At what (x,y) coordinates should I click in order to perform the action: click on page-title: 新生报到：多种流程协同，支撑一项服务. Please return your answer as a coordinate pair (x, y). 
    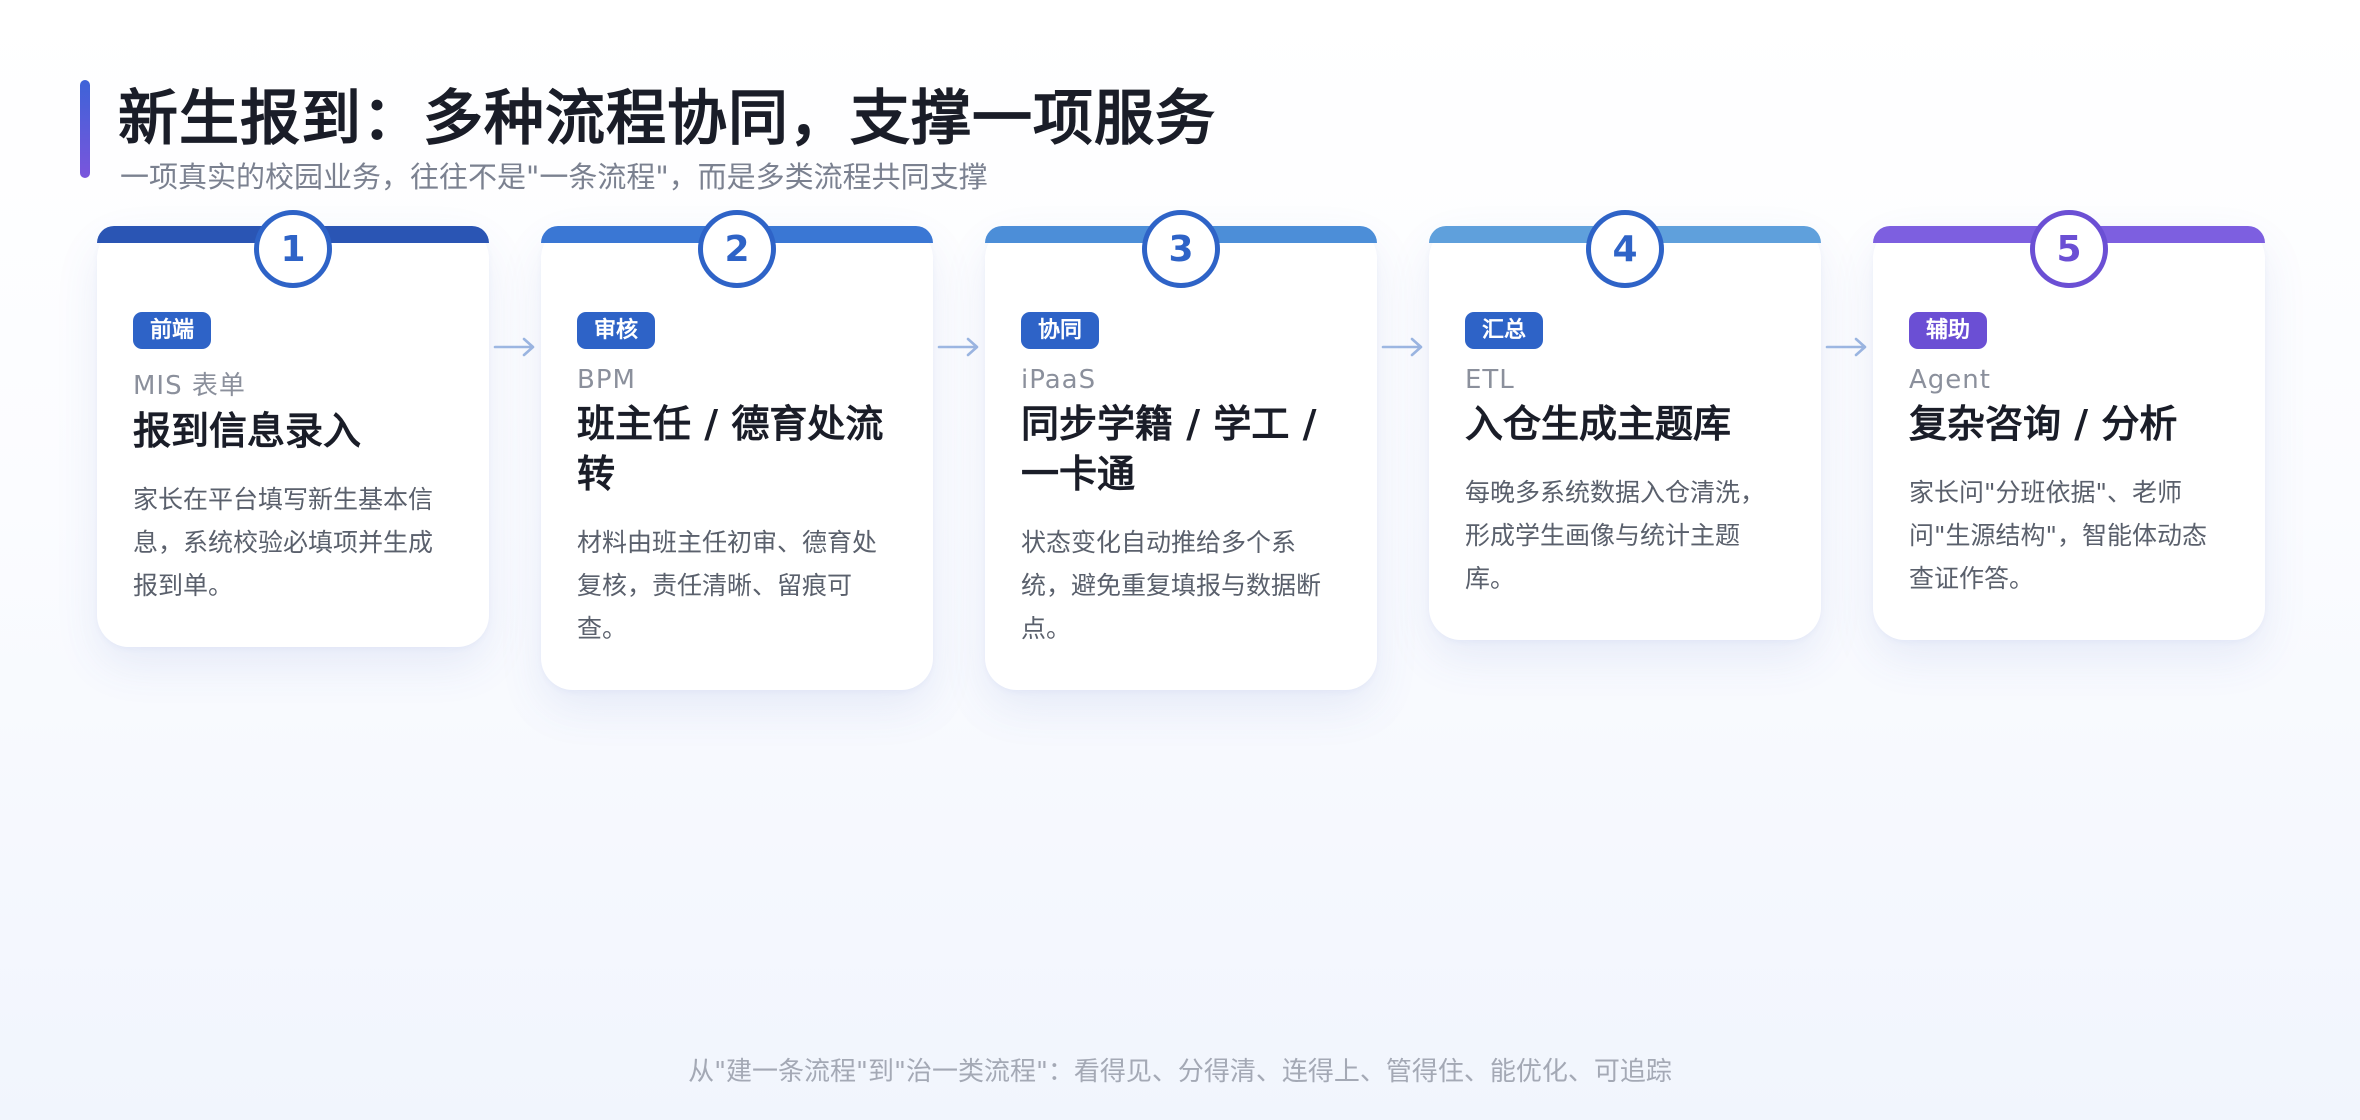
    Looking at the image, I should click on (667, 119).